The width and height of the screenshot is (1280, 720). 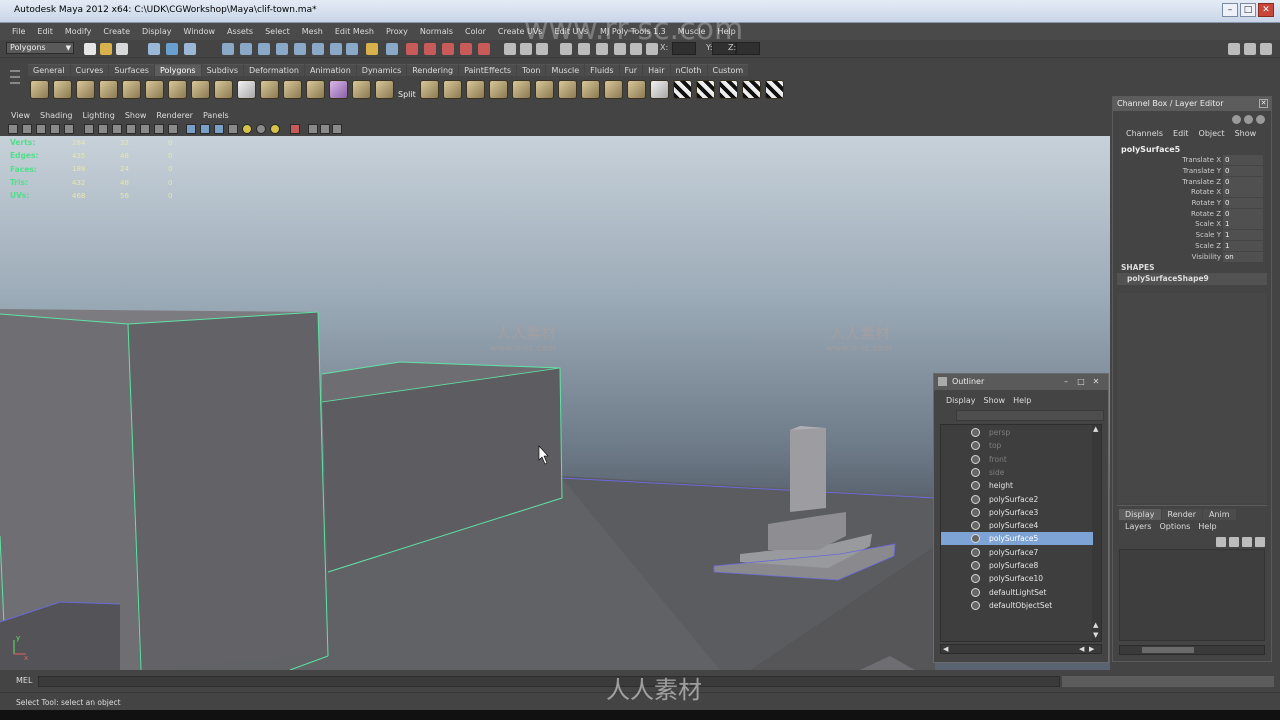 What do you see at coordinates (1066, 381) in the screenshot?
I see `minimize-button: –` at bounding box center [1066, 381].